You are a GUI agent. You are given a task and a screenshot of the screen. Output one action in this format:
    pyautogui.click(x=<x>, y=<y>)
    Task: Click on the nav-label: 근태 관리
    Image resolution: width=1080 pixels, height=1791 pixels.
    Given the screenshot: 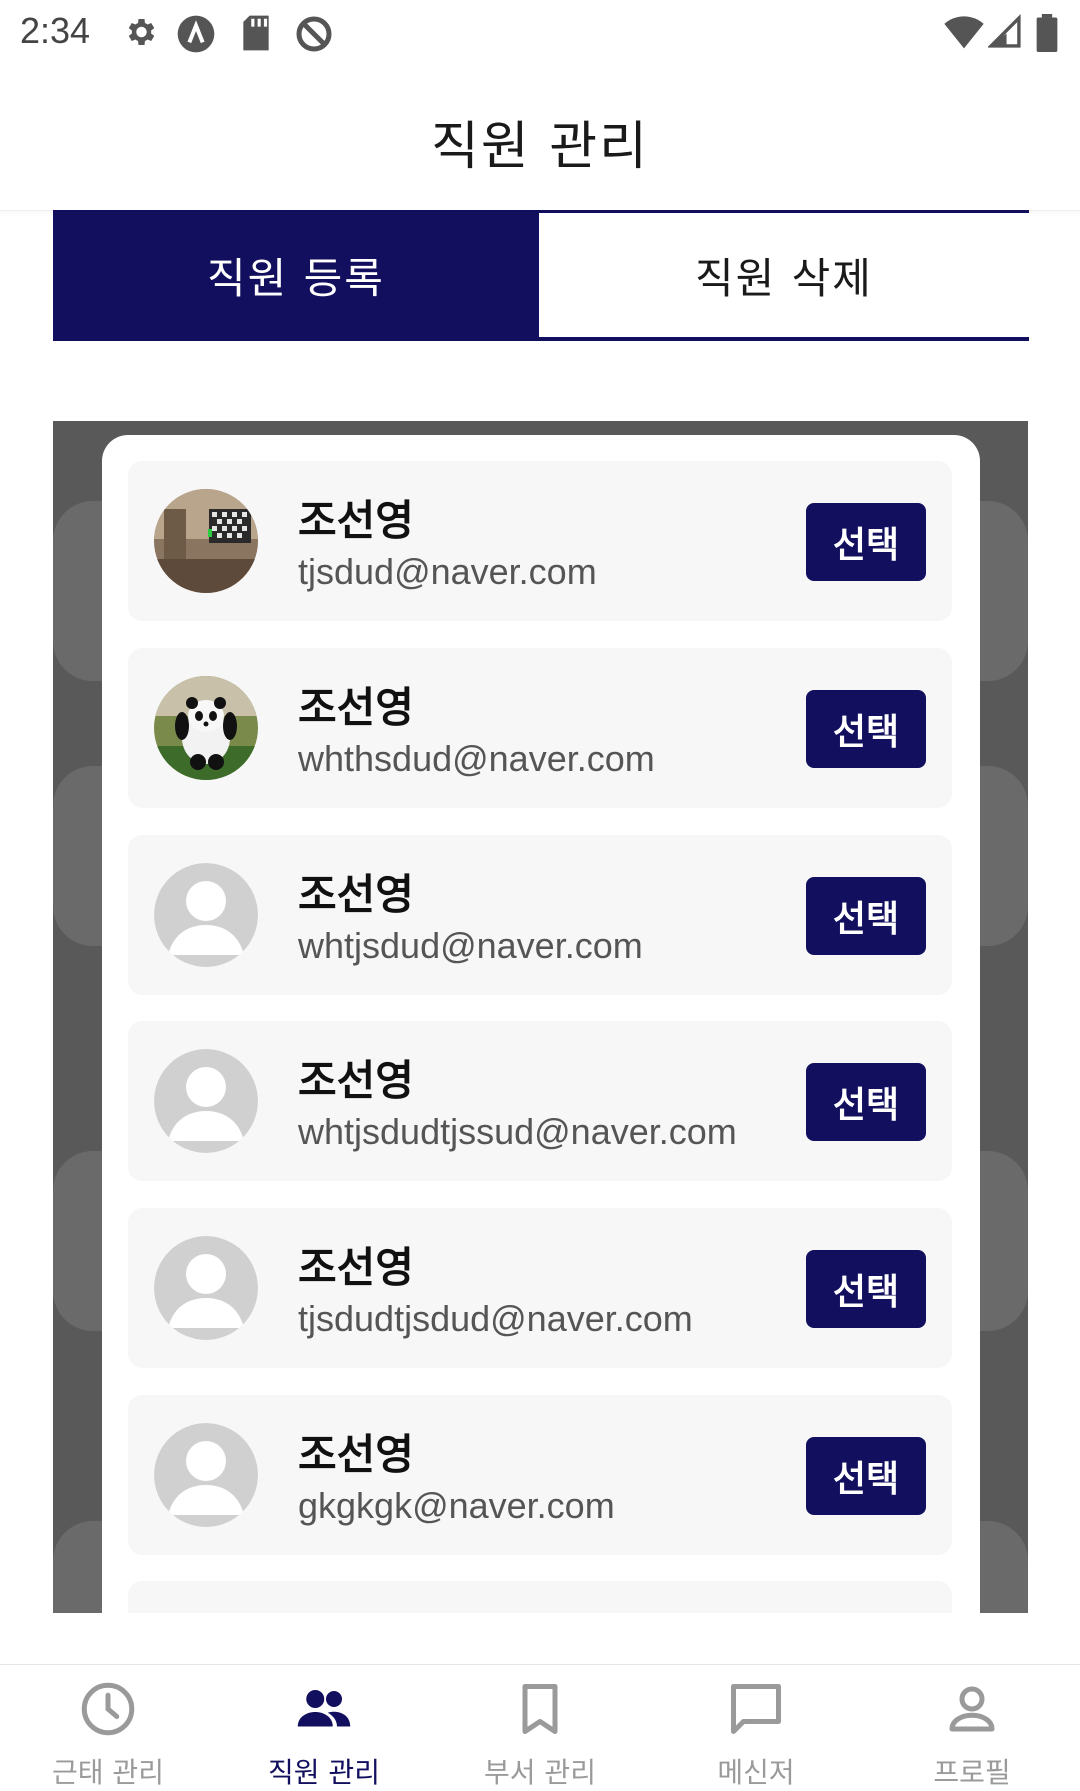 What is the action you would take?
    pyautogui.click(x=108, y=1772)
    